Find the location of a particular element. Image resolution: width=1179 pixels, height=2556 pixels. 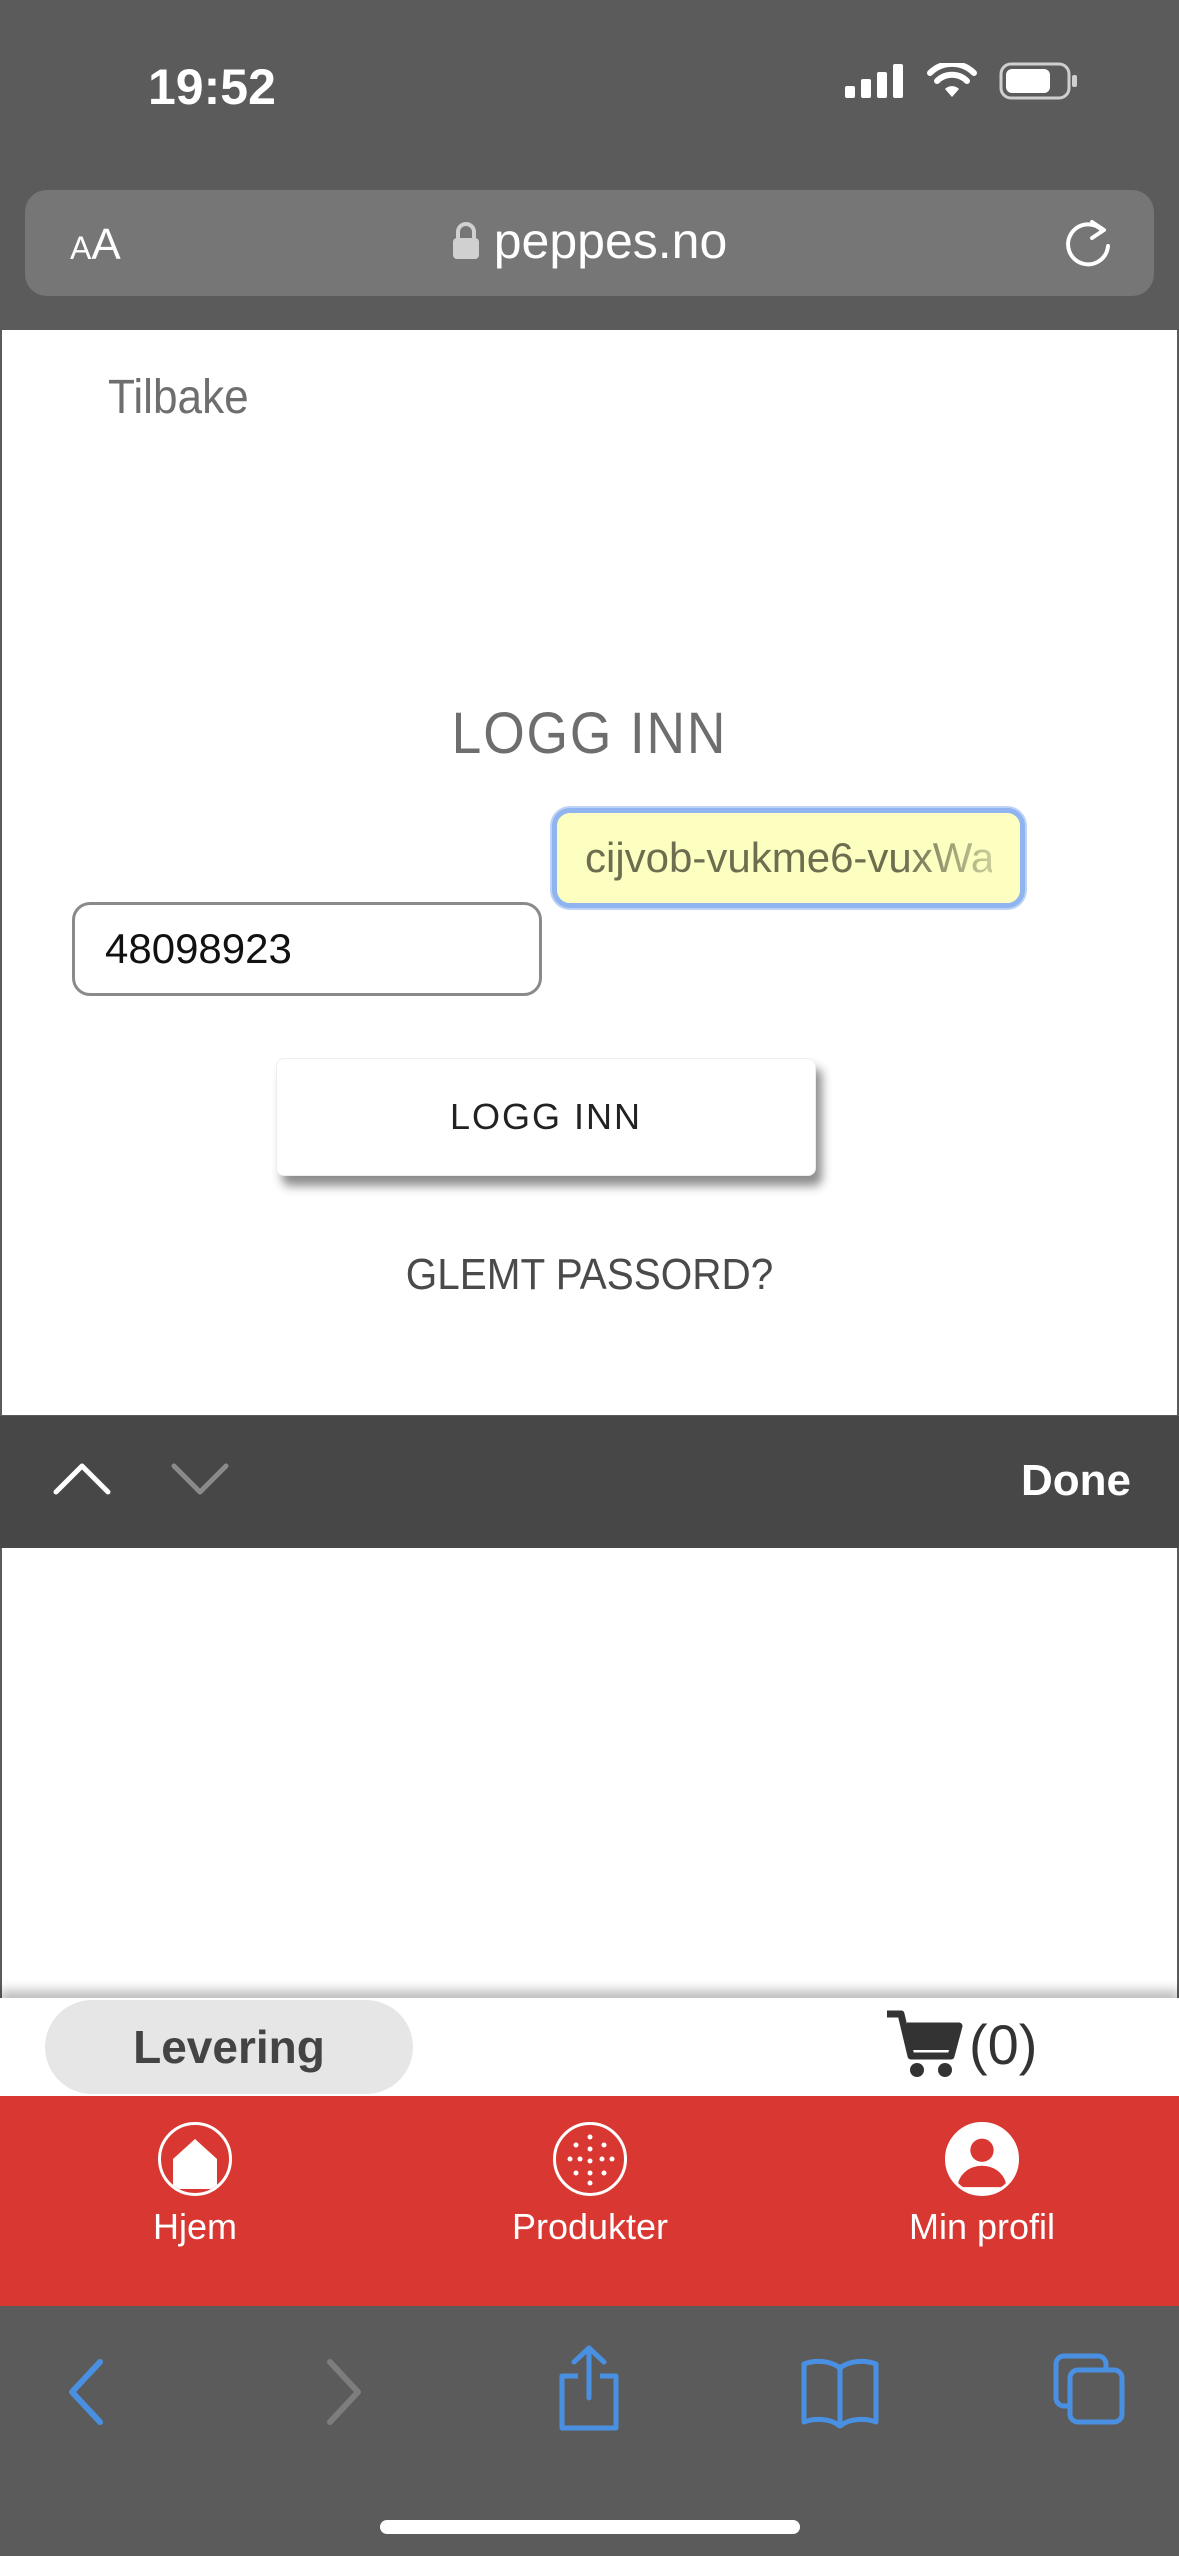

chevron-up-icon is located at coordinates (82, 1478).